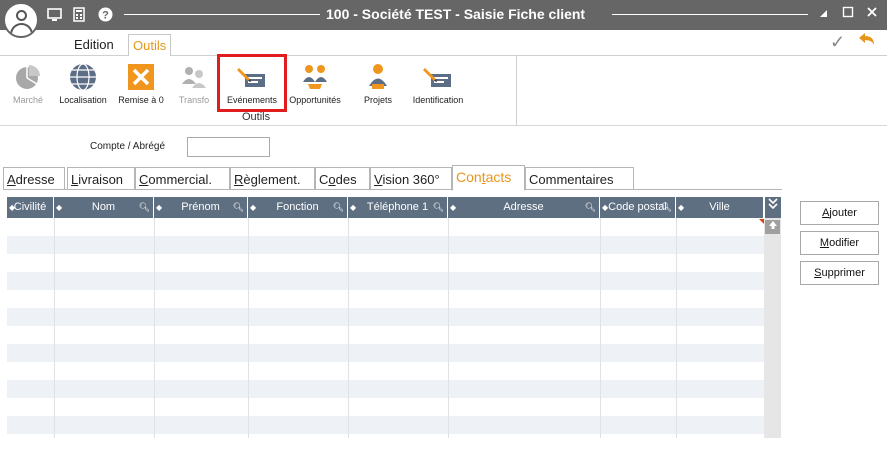  What do you see at coordinates (867, 41) in the screenshot?
I see `undo-arrow-icon` at bounding box center [867, 41].